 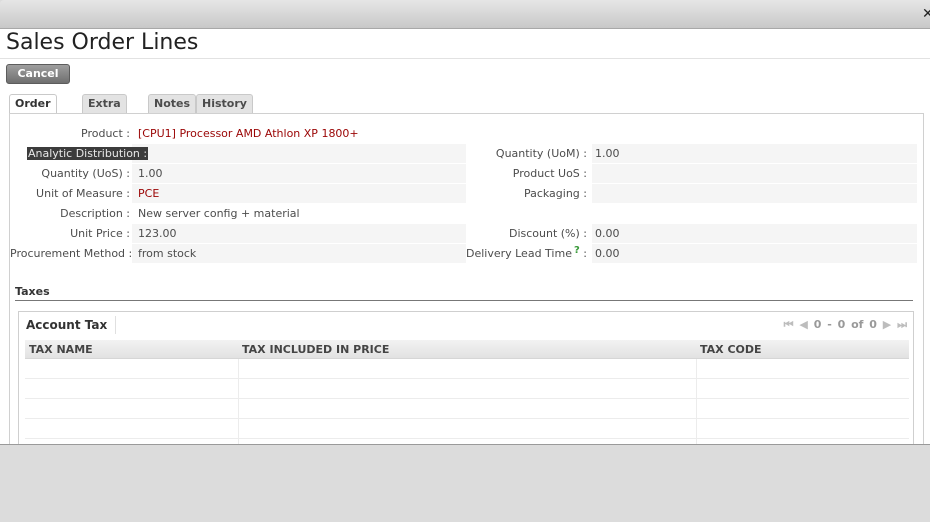 I want to click on grid-title: Account Tax, so click(x=67, y=325).